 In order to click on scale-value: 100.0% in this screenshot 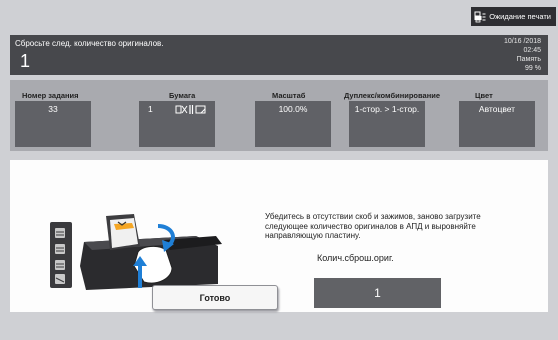, I will do `click(293, 109)`.